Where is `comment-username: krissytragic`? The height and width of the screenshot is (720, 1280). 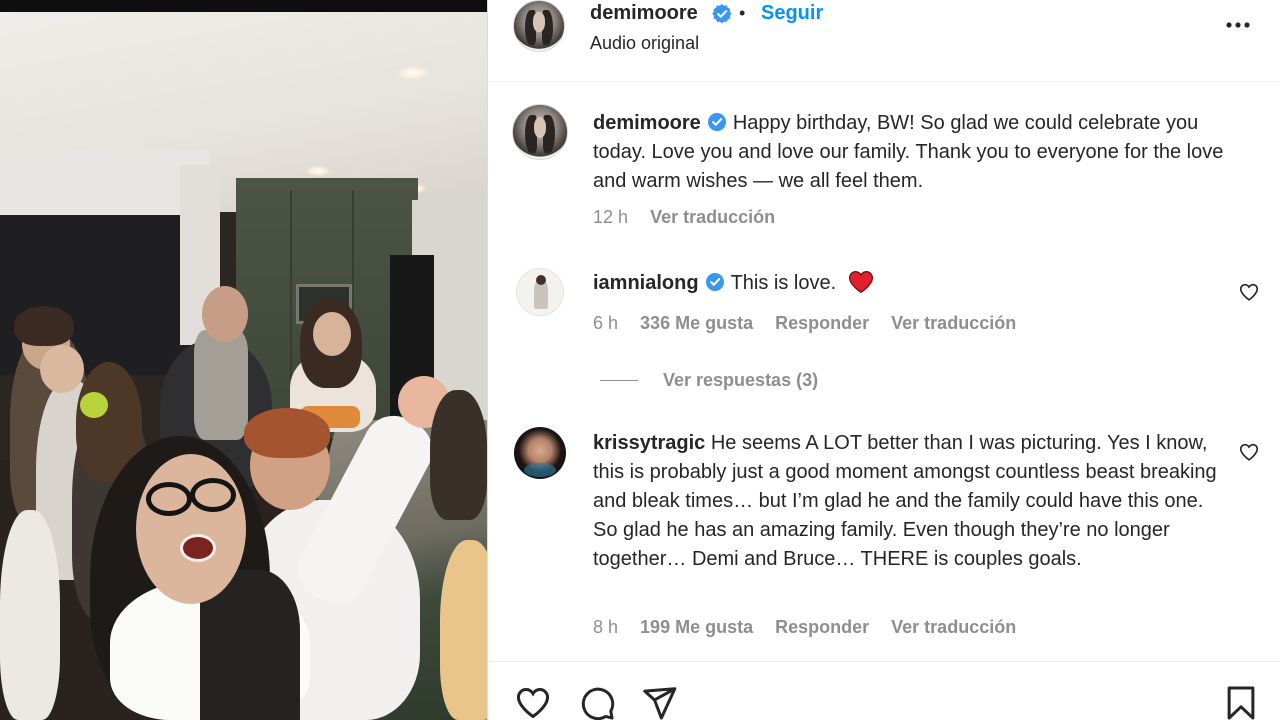 comment-username: krissytragic is located at coordinates (649, 443).